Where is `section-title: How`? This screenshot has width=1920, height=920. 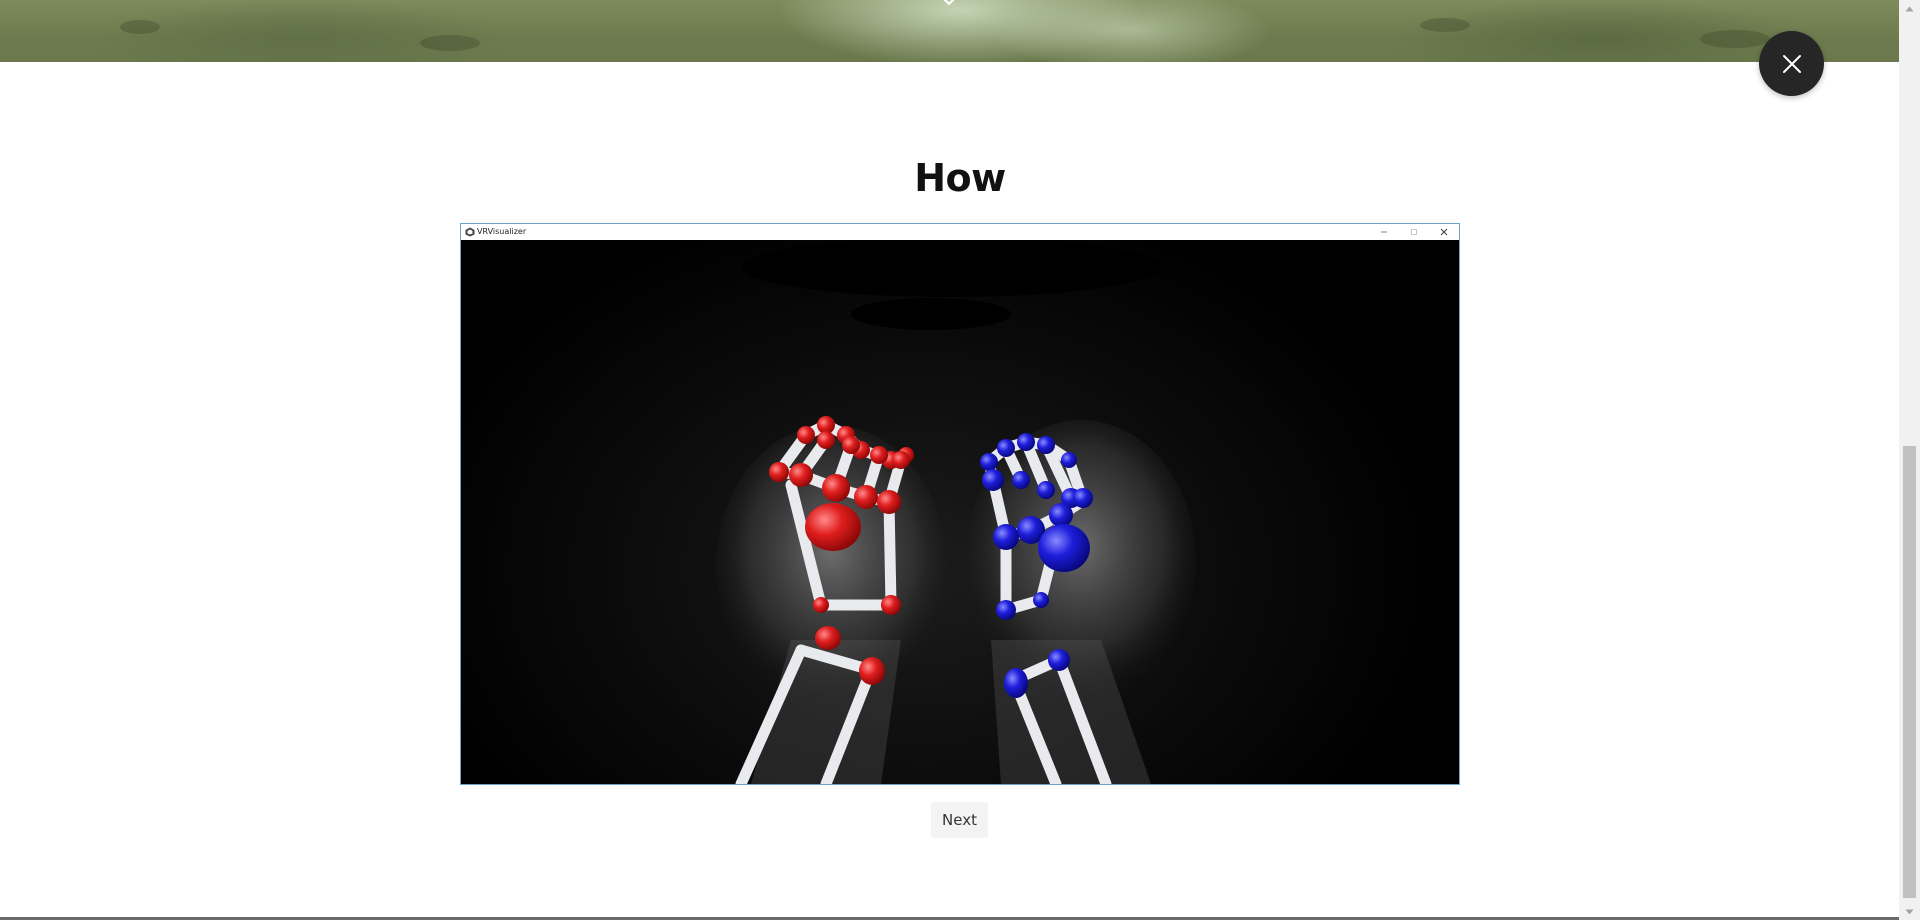
section-title: How is located at coordinates (960, 178).